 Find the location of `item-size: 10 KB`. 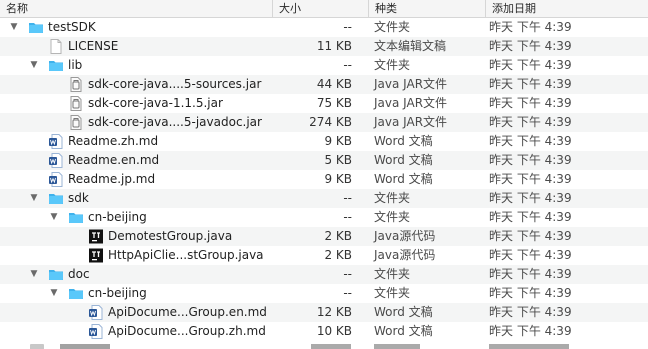

item-size: 10 KB is located at coordinates (334, 331).